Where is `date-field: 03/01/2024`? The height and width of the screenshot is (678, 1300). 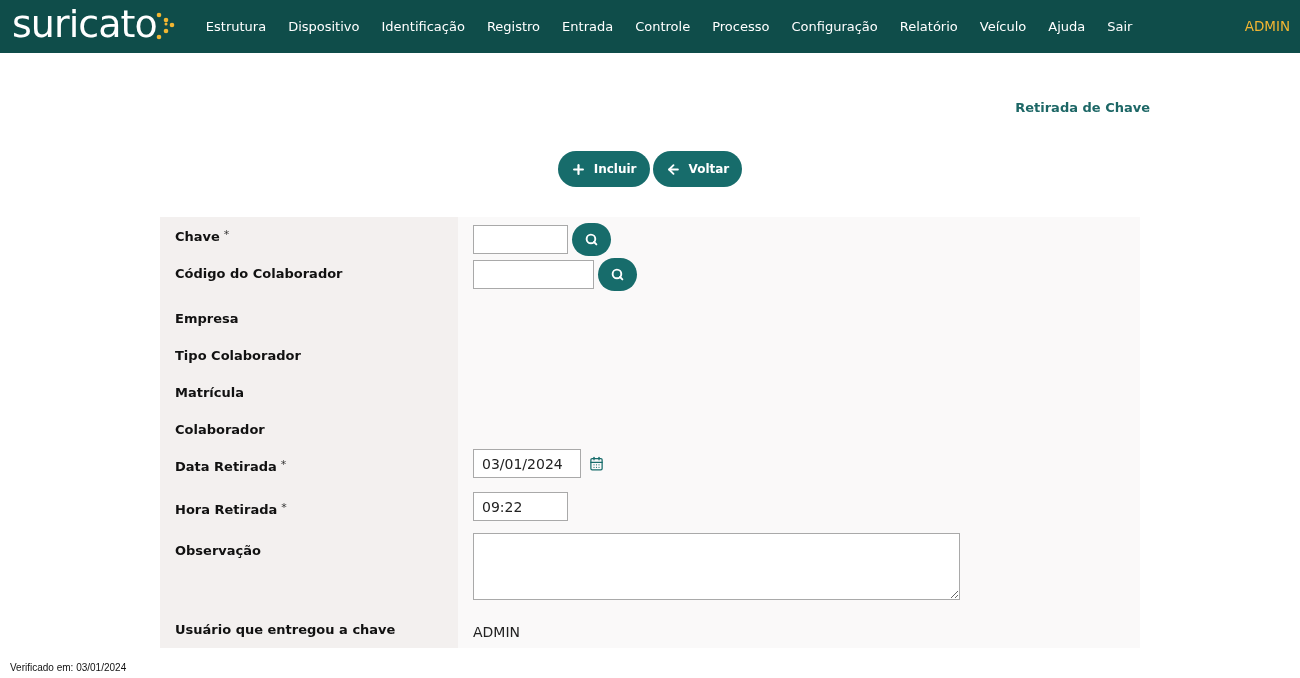 date-field: 03/01/2024 is located at coordinates (527, 463).